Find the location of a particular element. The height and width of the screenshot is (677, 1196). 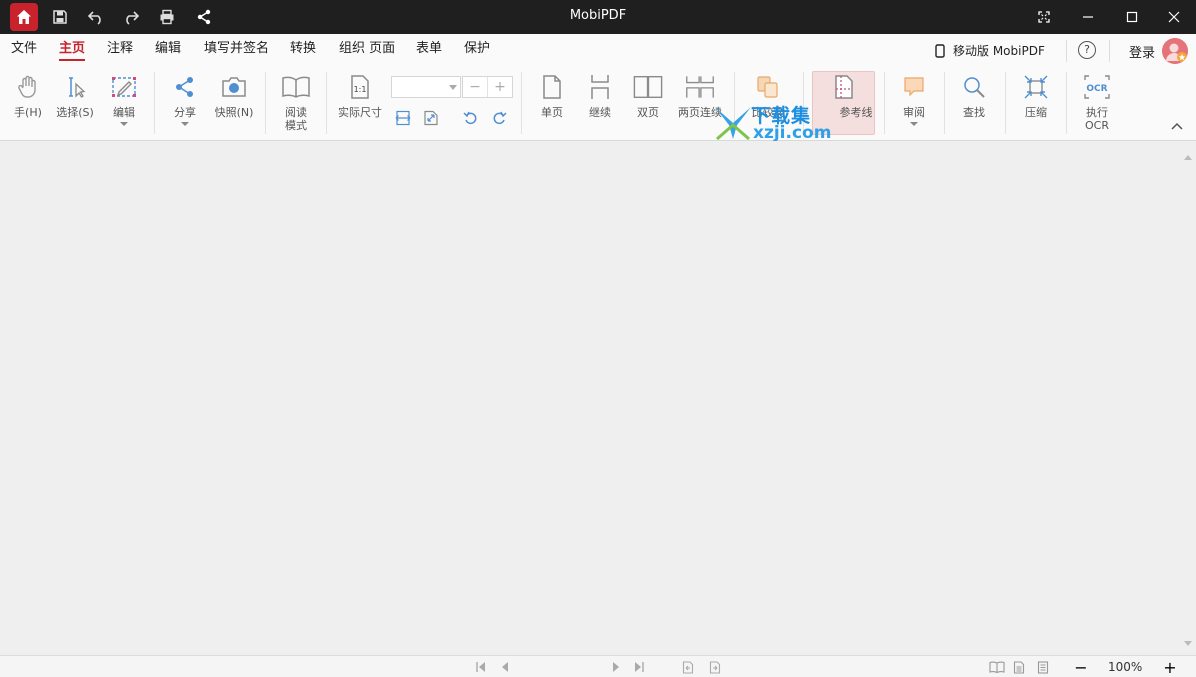

save-button is located at coordinates (60, 17).